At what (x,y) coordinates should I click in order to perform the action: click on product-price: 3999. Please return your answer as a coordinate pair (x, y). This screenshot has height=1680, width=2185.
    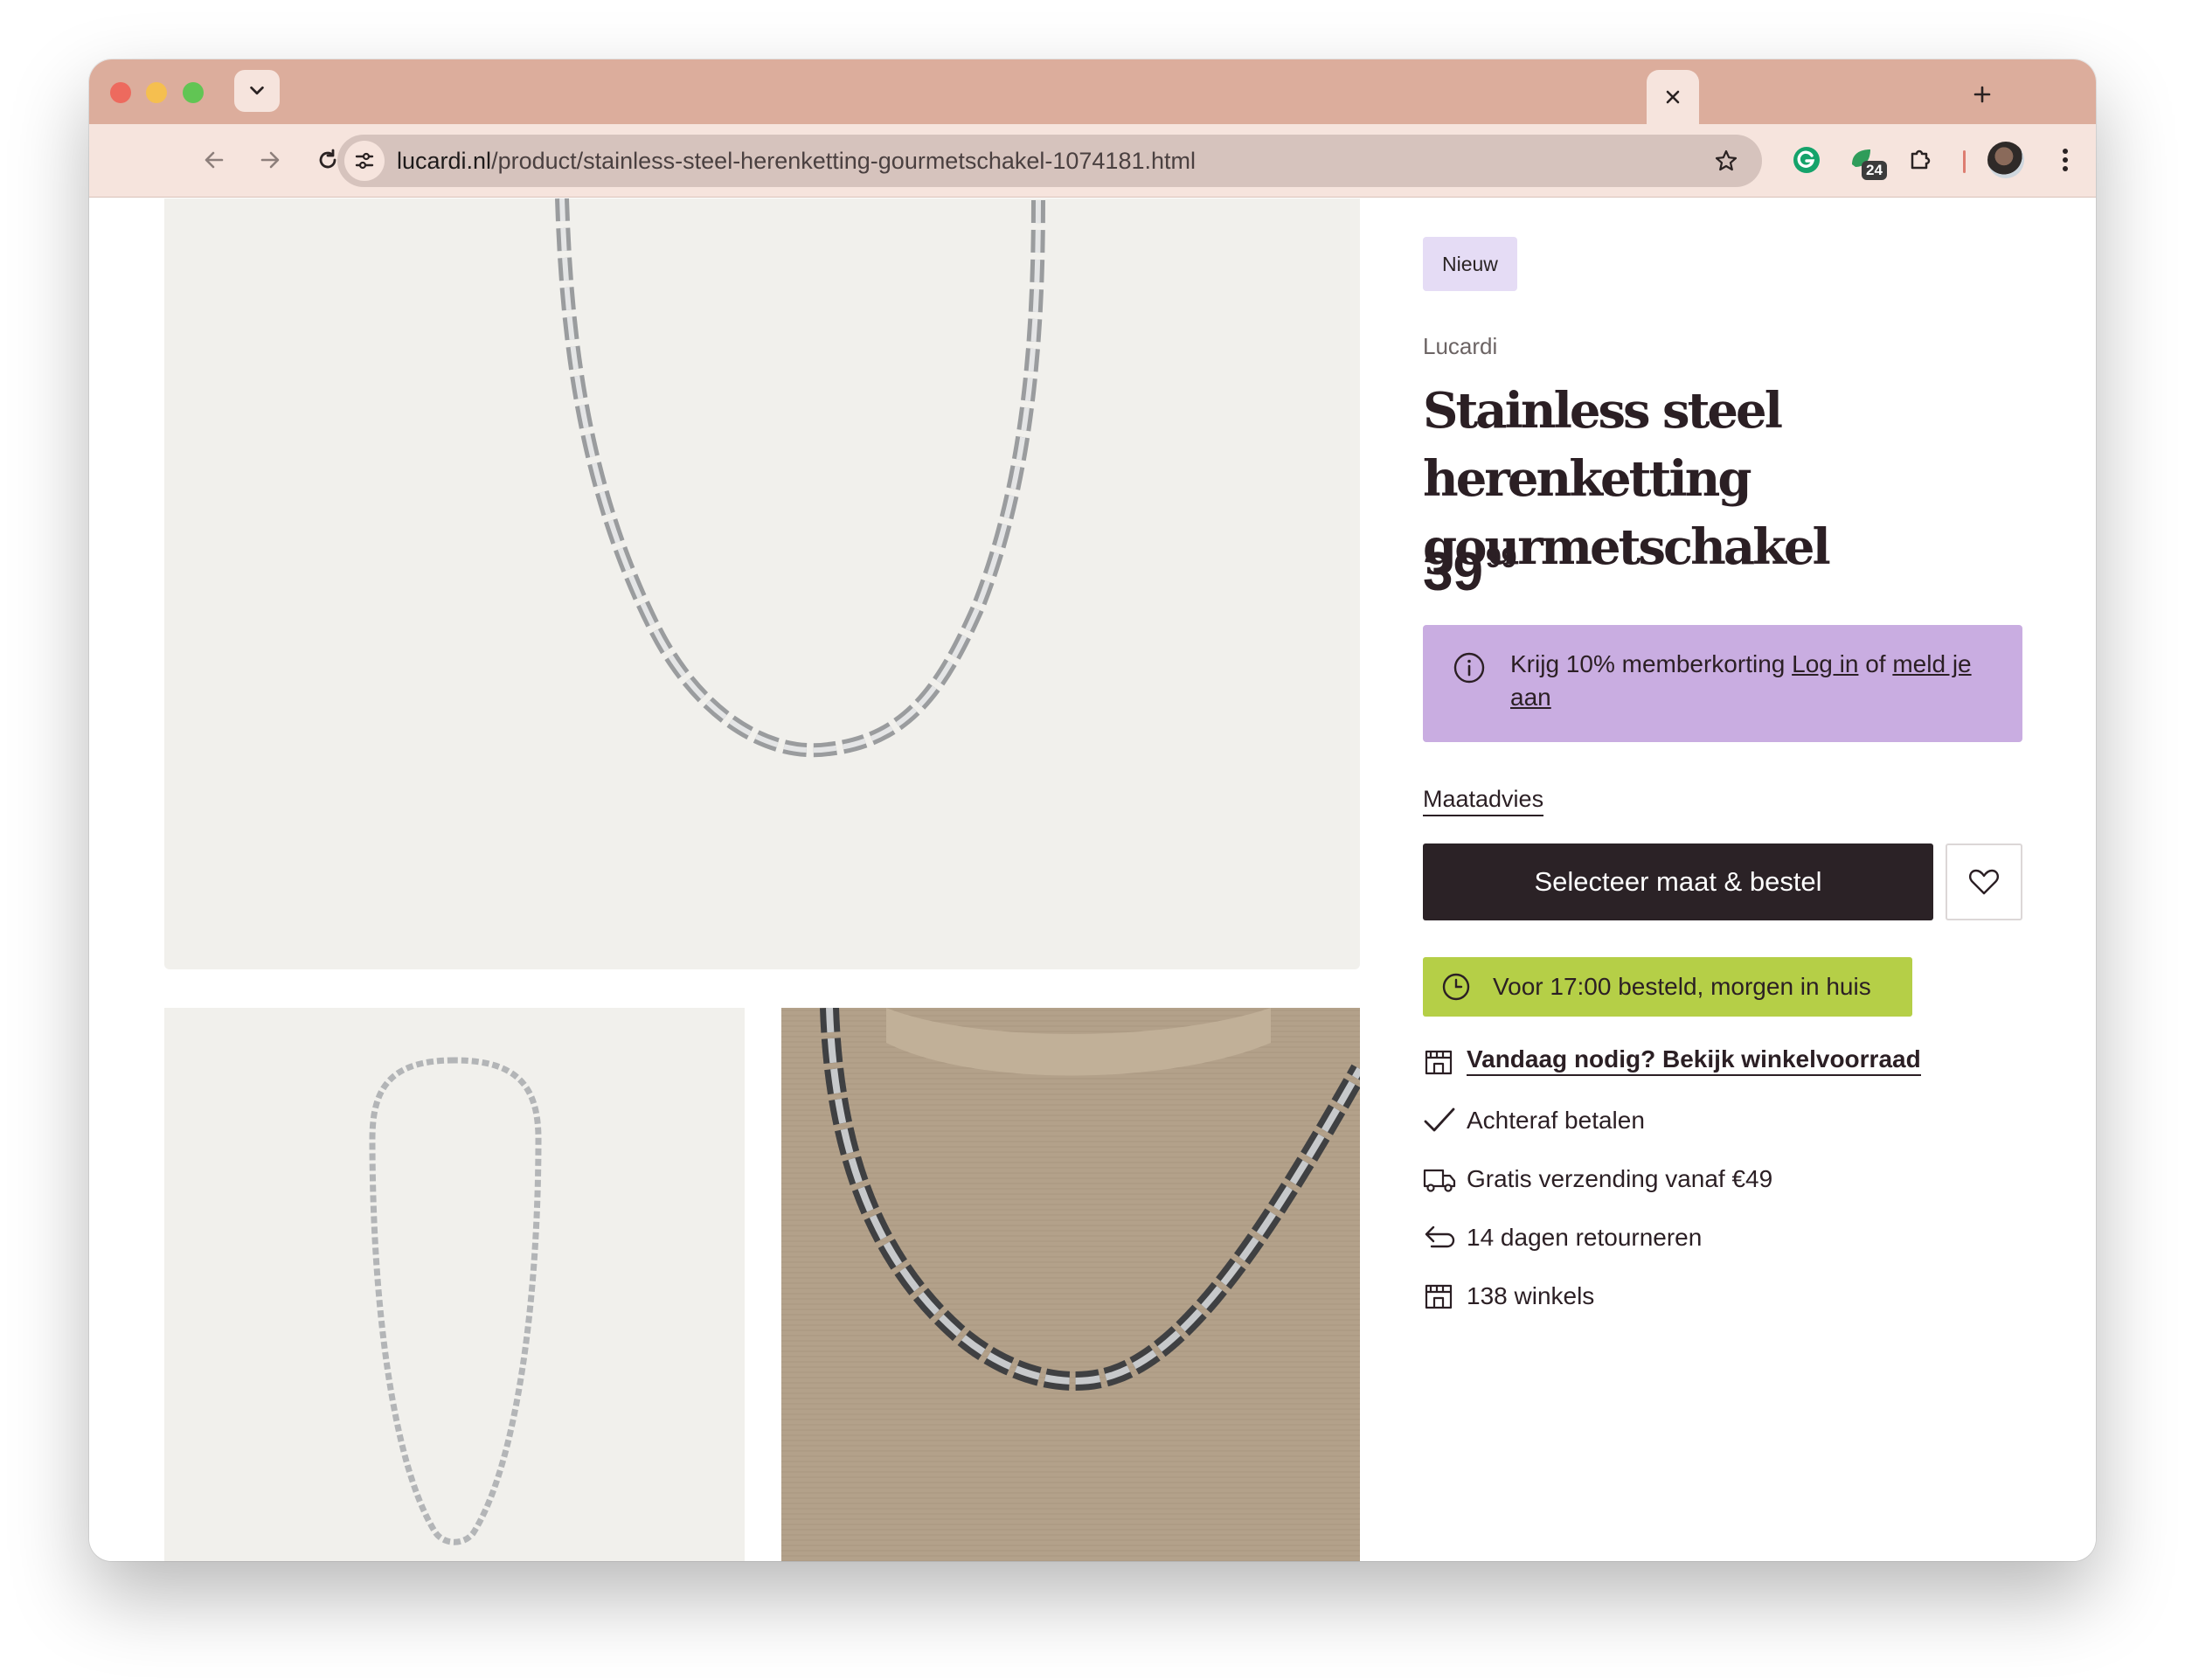
    Looking at the image, I should click on (1470, 572).